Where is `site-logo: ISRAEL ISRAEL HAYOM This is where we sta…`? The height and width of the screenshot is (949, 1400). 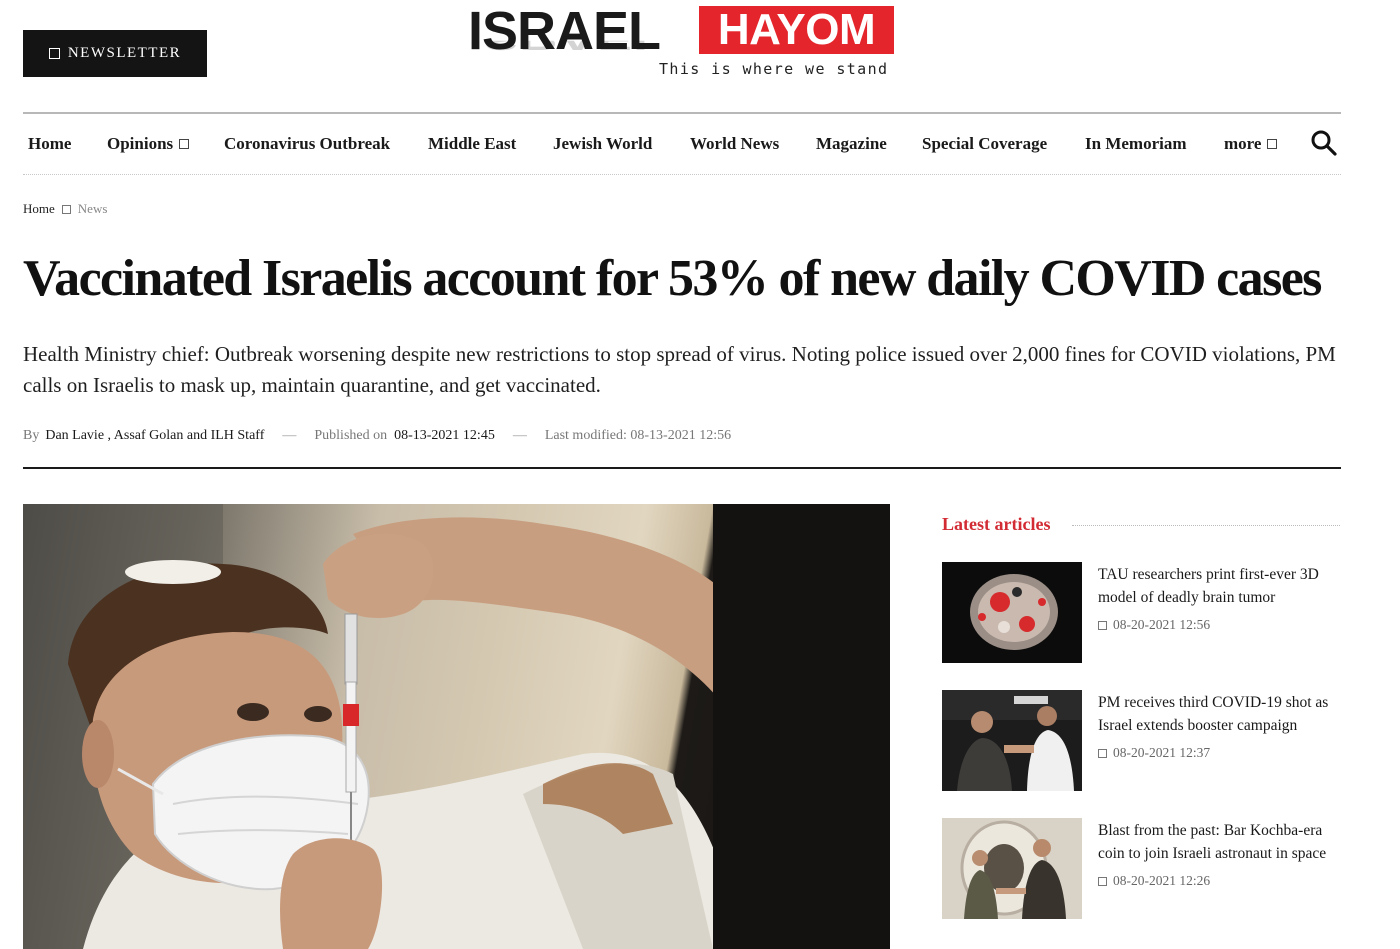 site-logo: ISRAEL ISRAEL HAYOM This is where we sta… is located at coordinates (683, 54).